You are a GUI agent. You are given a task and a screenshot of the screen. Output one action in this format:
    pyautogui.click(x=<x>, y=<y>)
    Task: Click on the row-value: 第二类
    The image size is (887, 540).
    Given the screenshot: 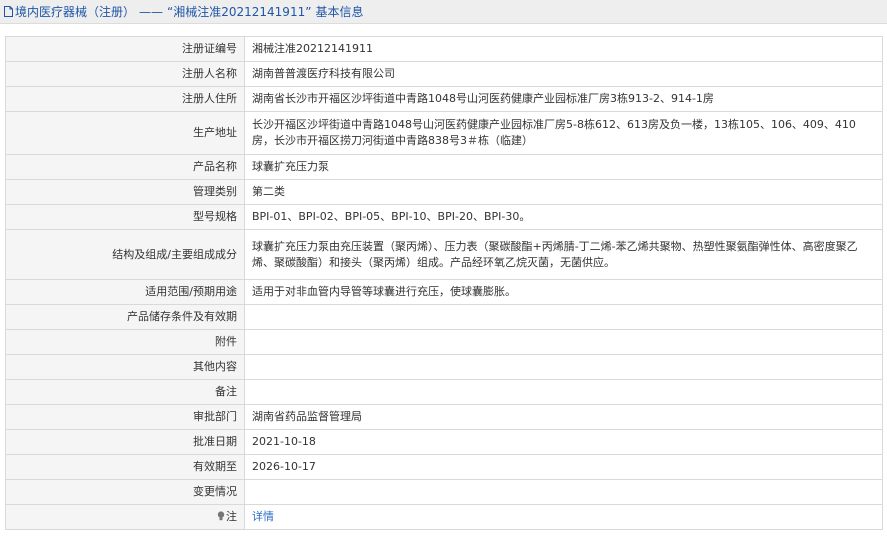 What is the action you would take?
    pyautogui.click(x=563, y=192)
    